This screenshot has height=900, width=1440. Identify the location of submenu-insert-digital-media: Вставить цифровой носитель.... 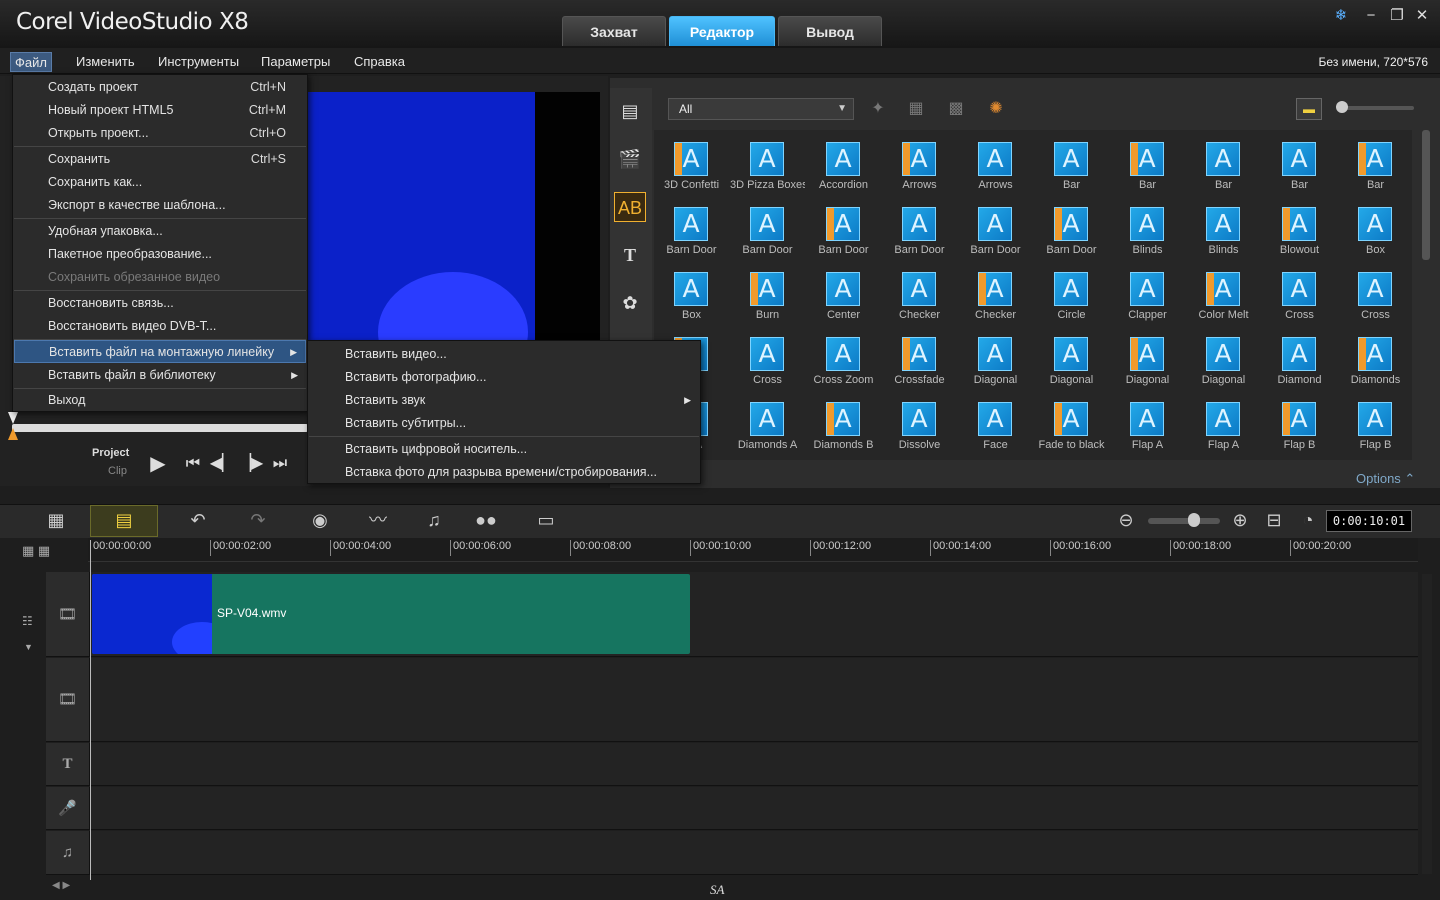
(504, 449).